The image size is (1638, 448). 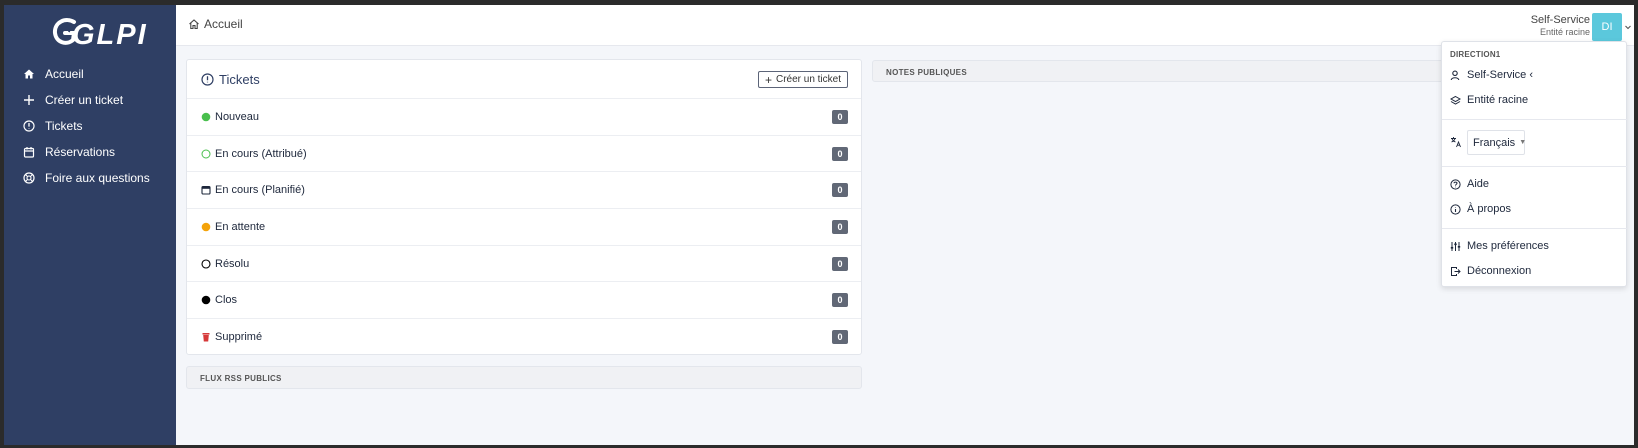 I want to click on tickets-title-label: Tickets, so click(x=239, y=79).